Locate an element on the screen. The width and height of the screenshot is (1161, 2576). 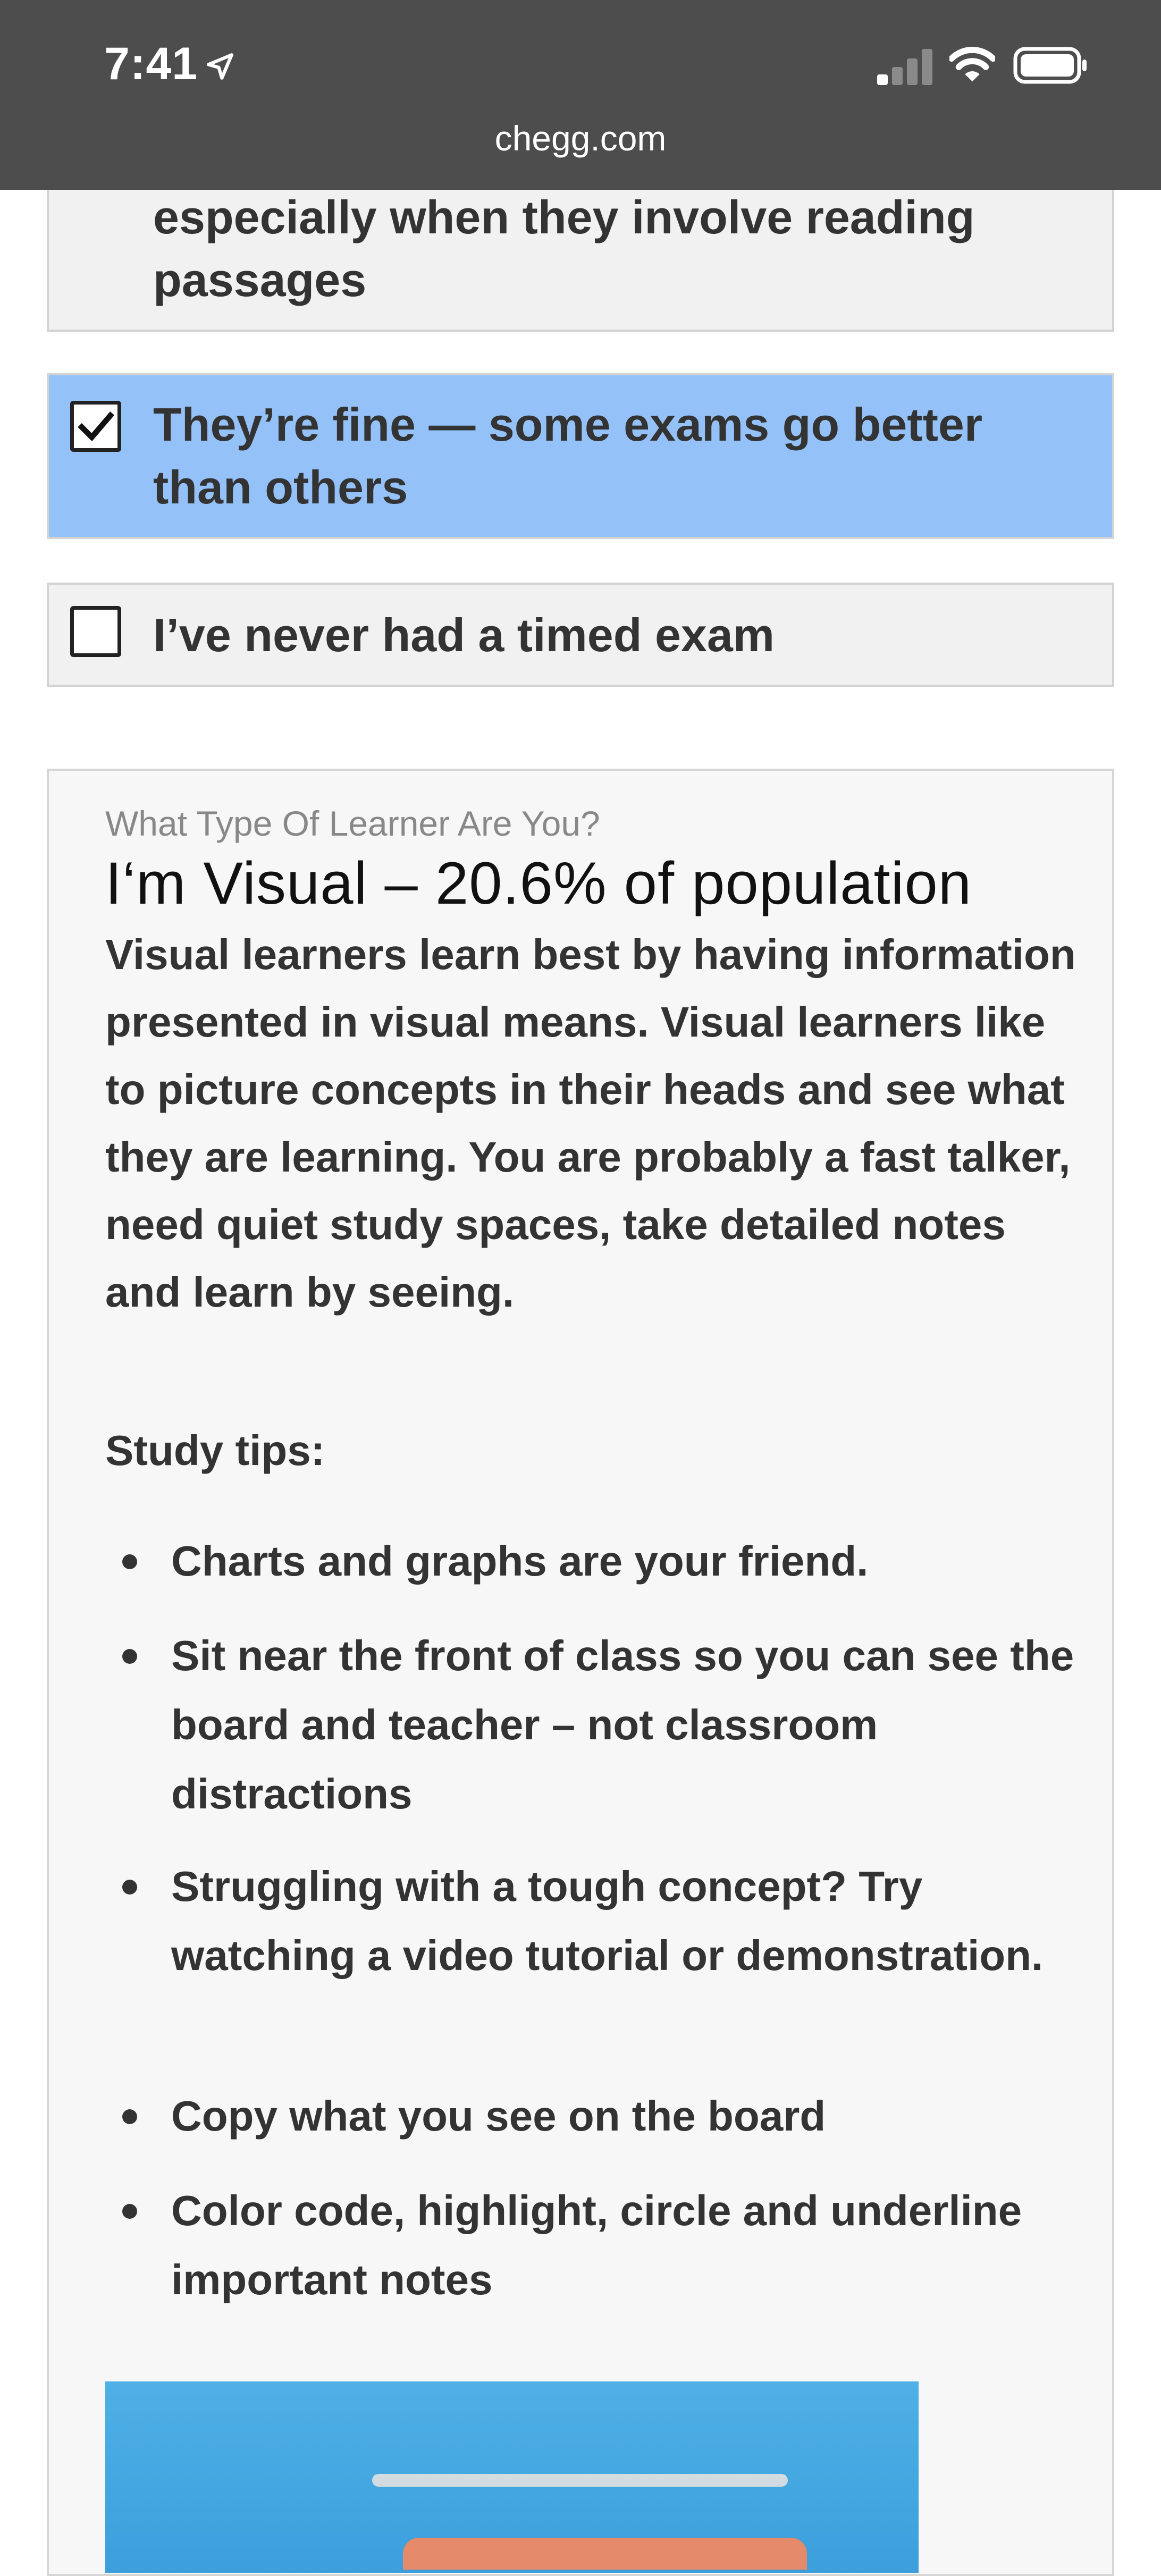
location-arrow-icon is located at coordinates (220, 66).